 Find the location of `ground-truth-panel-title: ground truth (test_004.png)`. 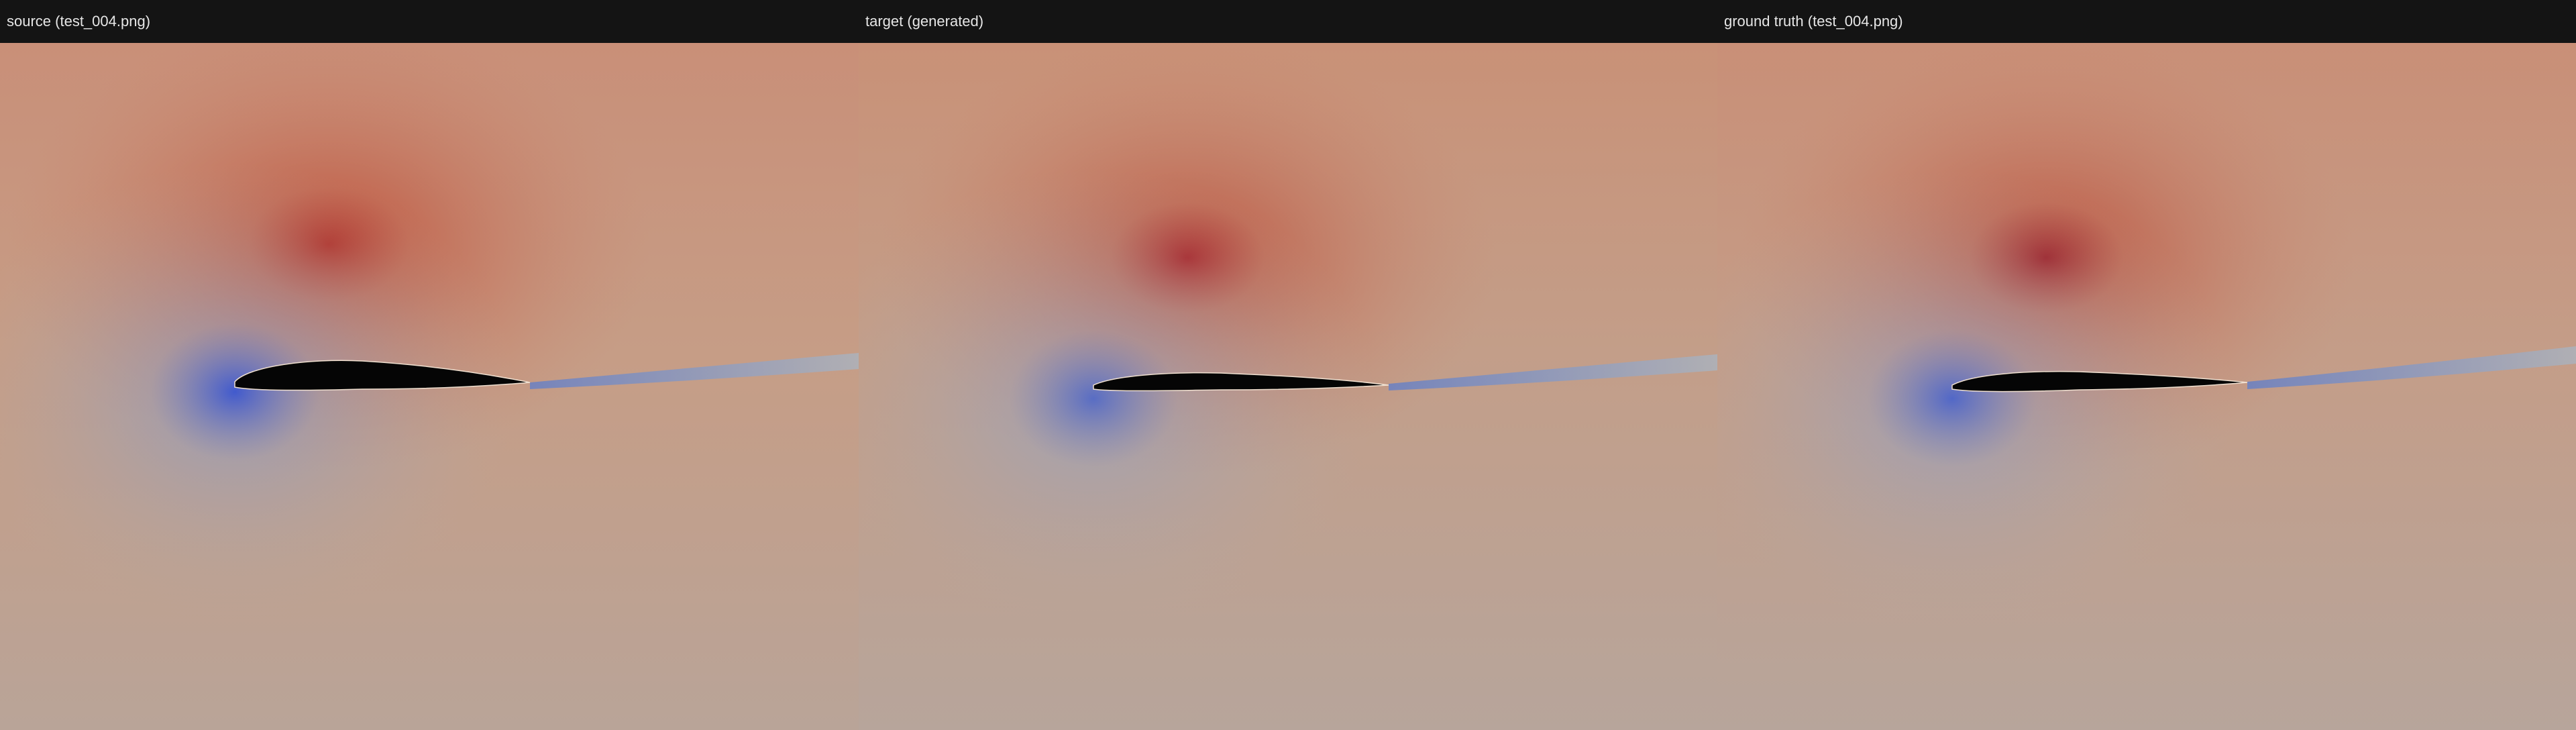

ground-truth-panel-title: ground truth (test_004.png) is located at coordinates (1813, 21).